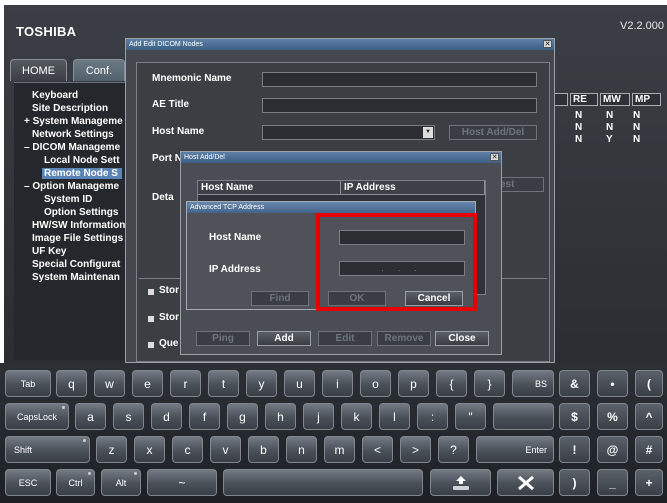 The width and height of the screenshot is (667, 503). Describe the element at coordinates (71, 186) in the screenshot. I see `tree-item-option-management: – Option Manageme` at that location.